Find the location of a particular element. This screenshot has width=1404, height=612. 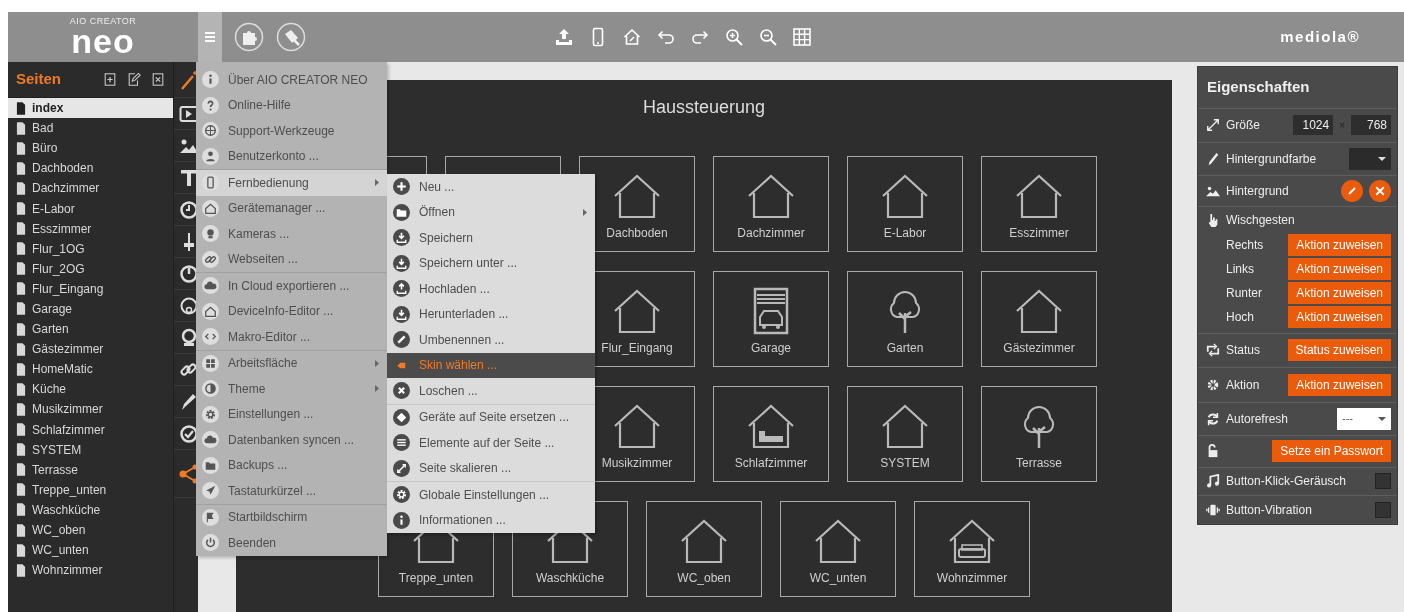

room-tile: Schlafzimmer is located at coordinates (771, 434).